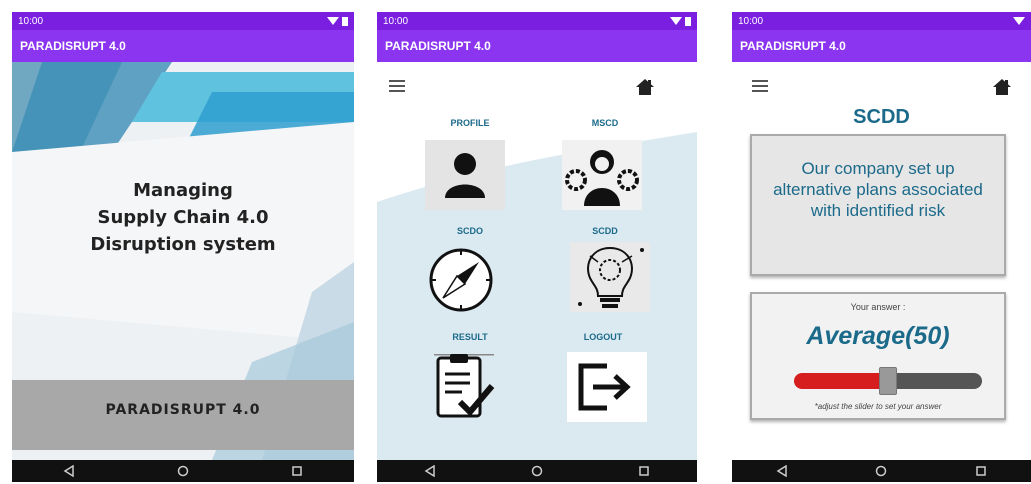  I want to click on answer-label: Your answer :, so click(878, 307).